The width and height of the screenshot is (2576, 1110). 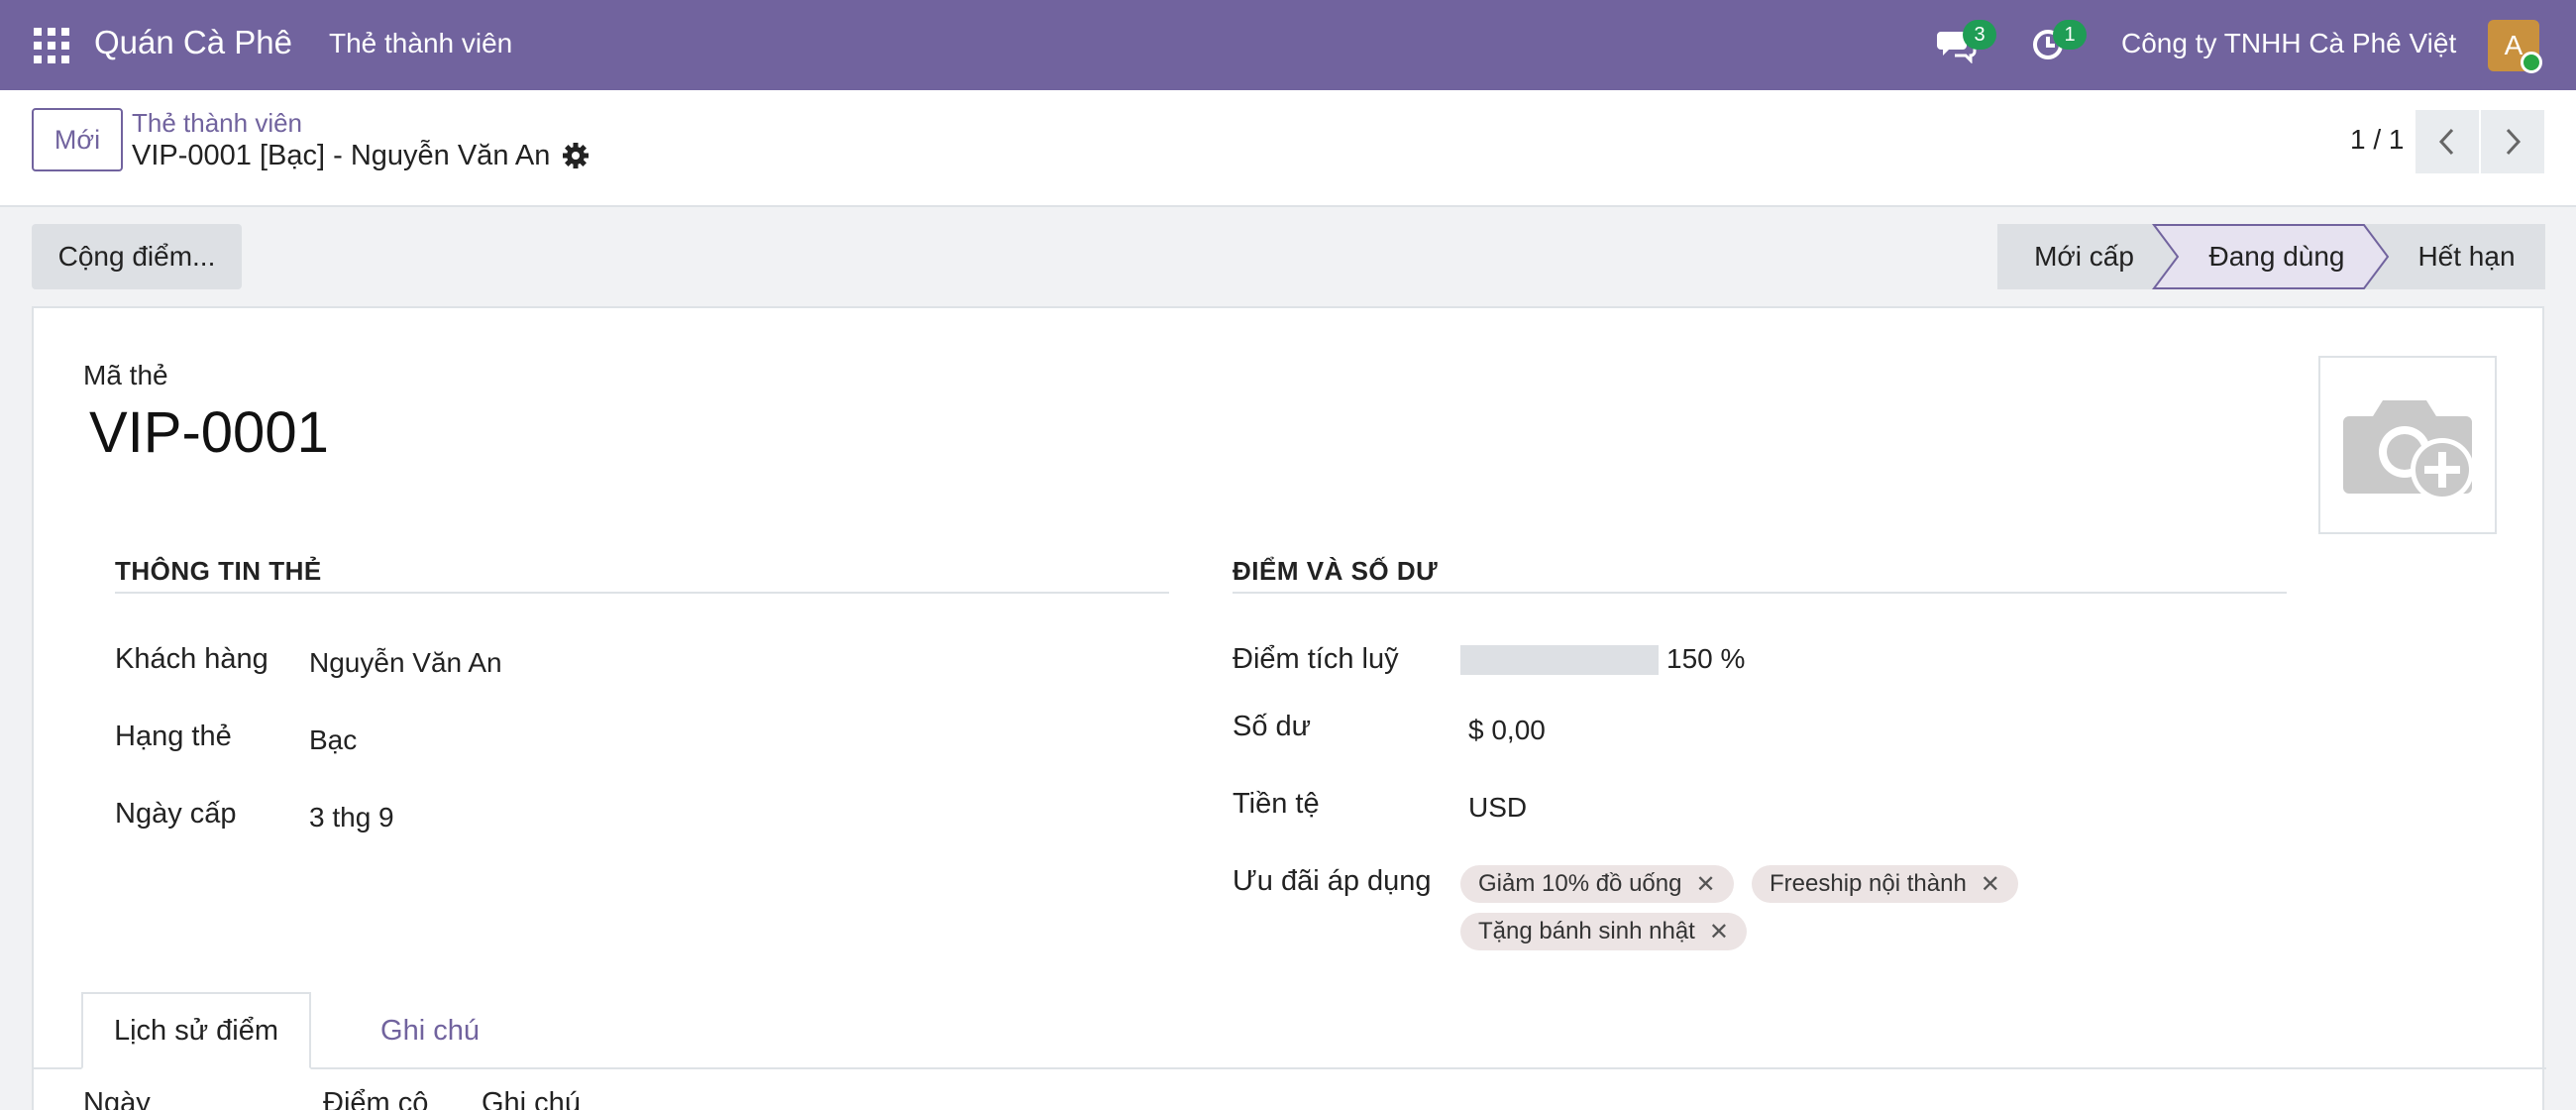 What do you see at coordinates (2377, 140) in the screenshot?
I see `pager-counter: 1 / 1` at bounding box center [2377, 140].